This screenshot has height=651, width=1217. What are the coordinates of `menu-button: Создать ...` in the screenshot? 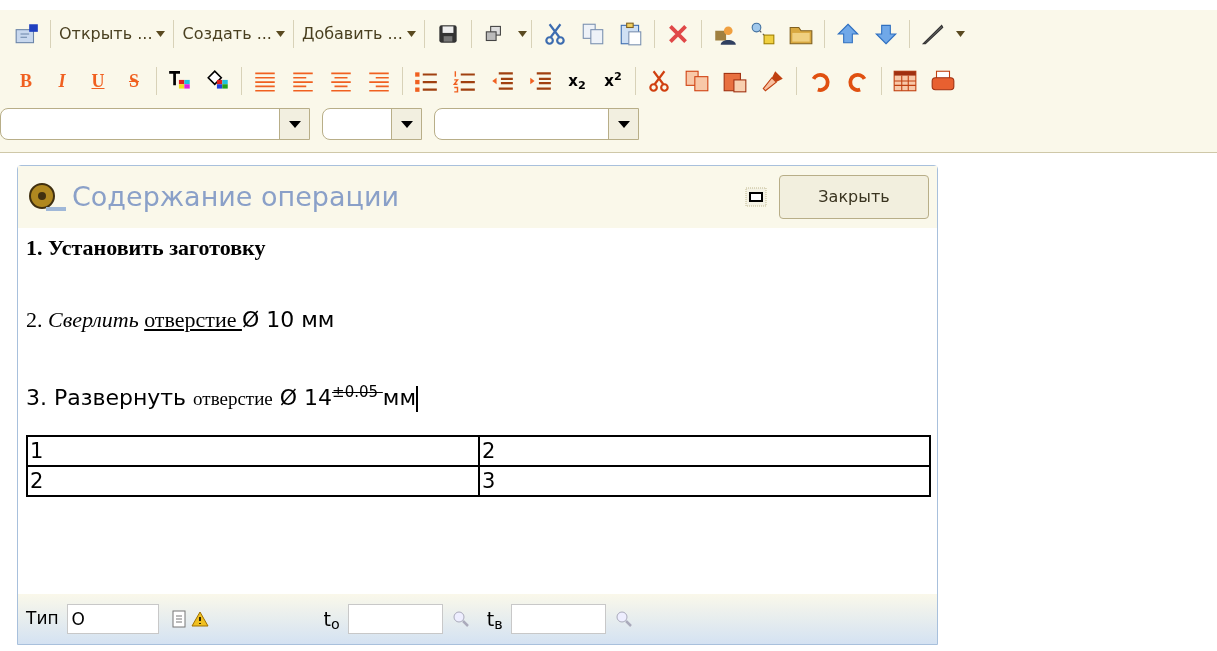 It's located at (233, 34).